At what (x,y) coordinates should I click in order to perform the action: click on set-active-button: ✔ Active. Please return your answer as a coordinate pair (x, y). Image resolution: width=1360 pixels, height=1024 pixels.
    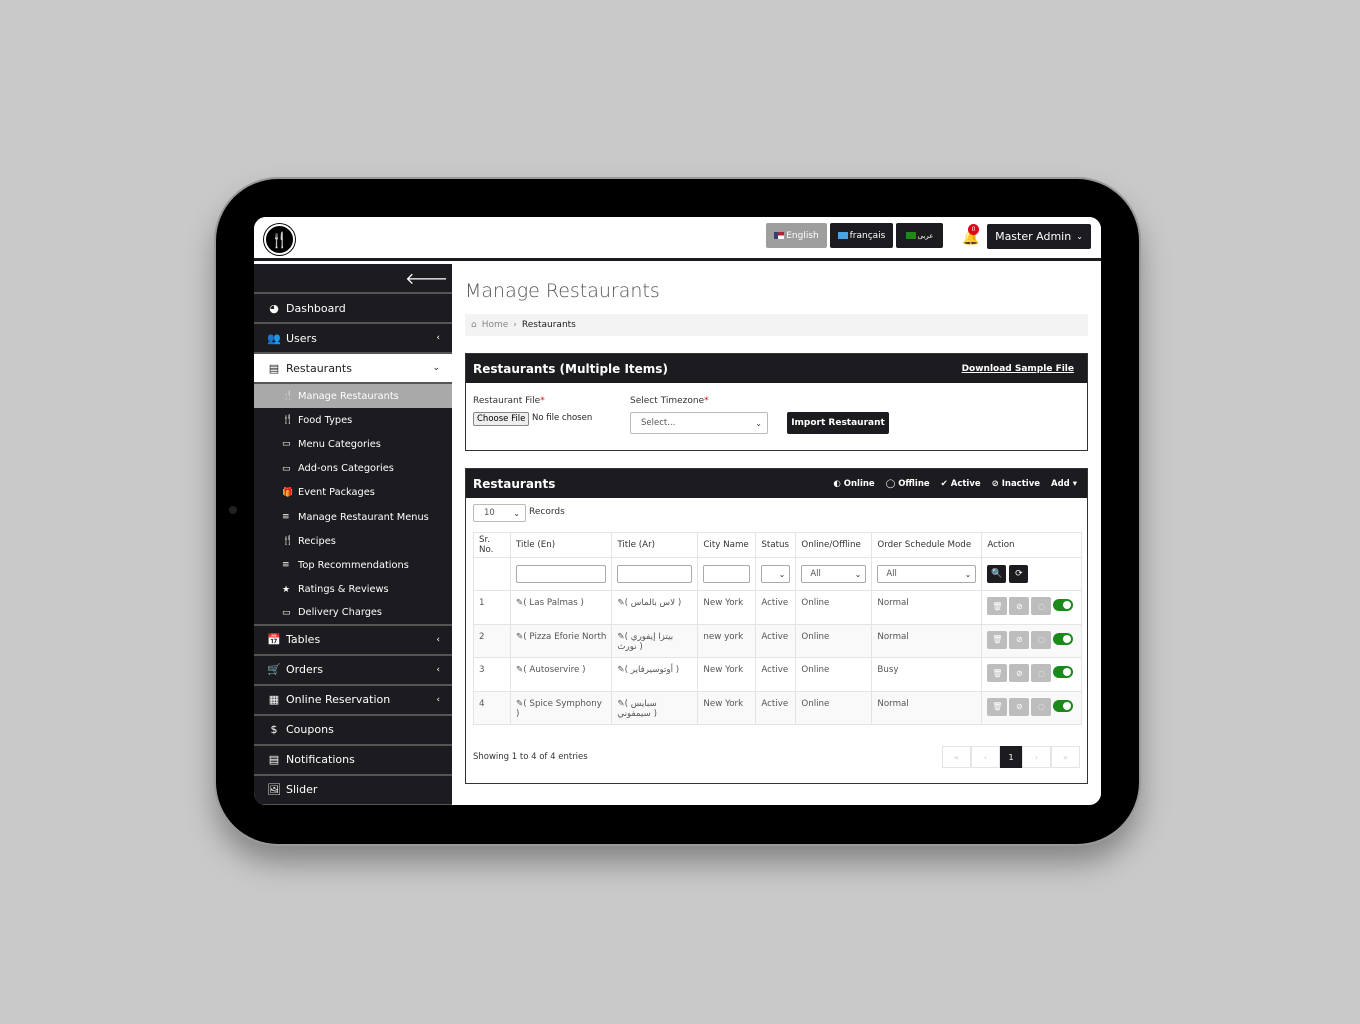
    Looking at the image, I should click on (961, 484).